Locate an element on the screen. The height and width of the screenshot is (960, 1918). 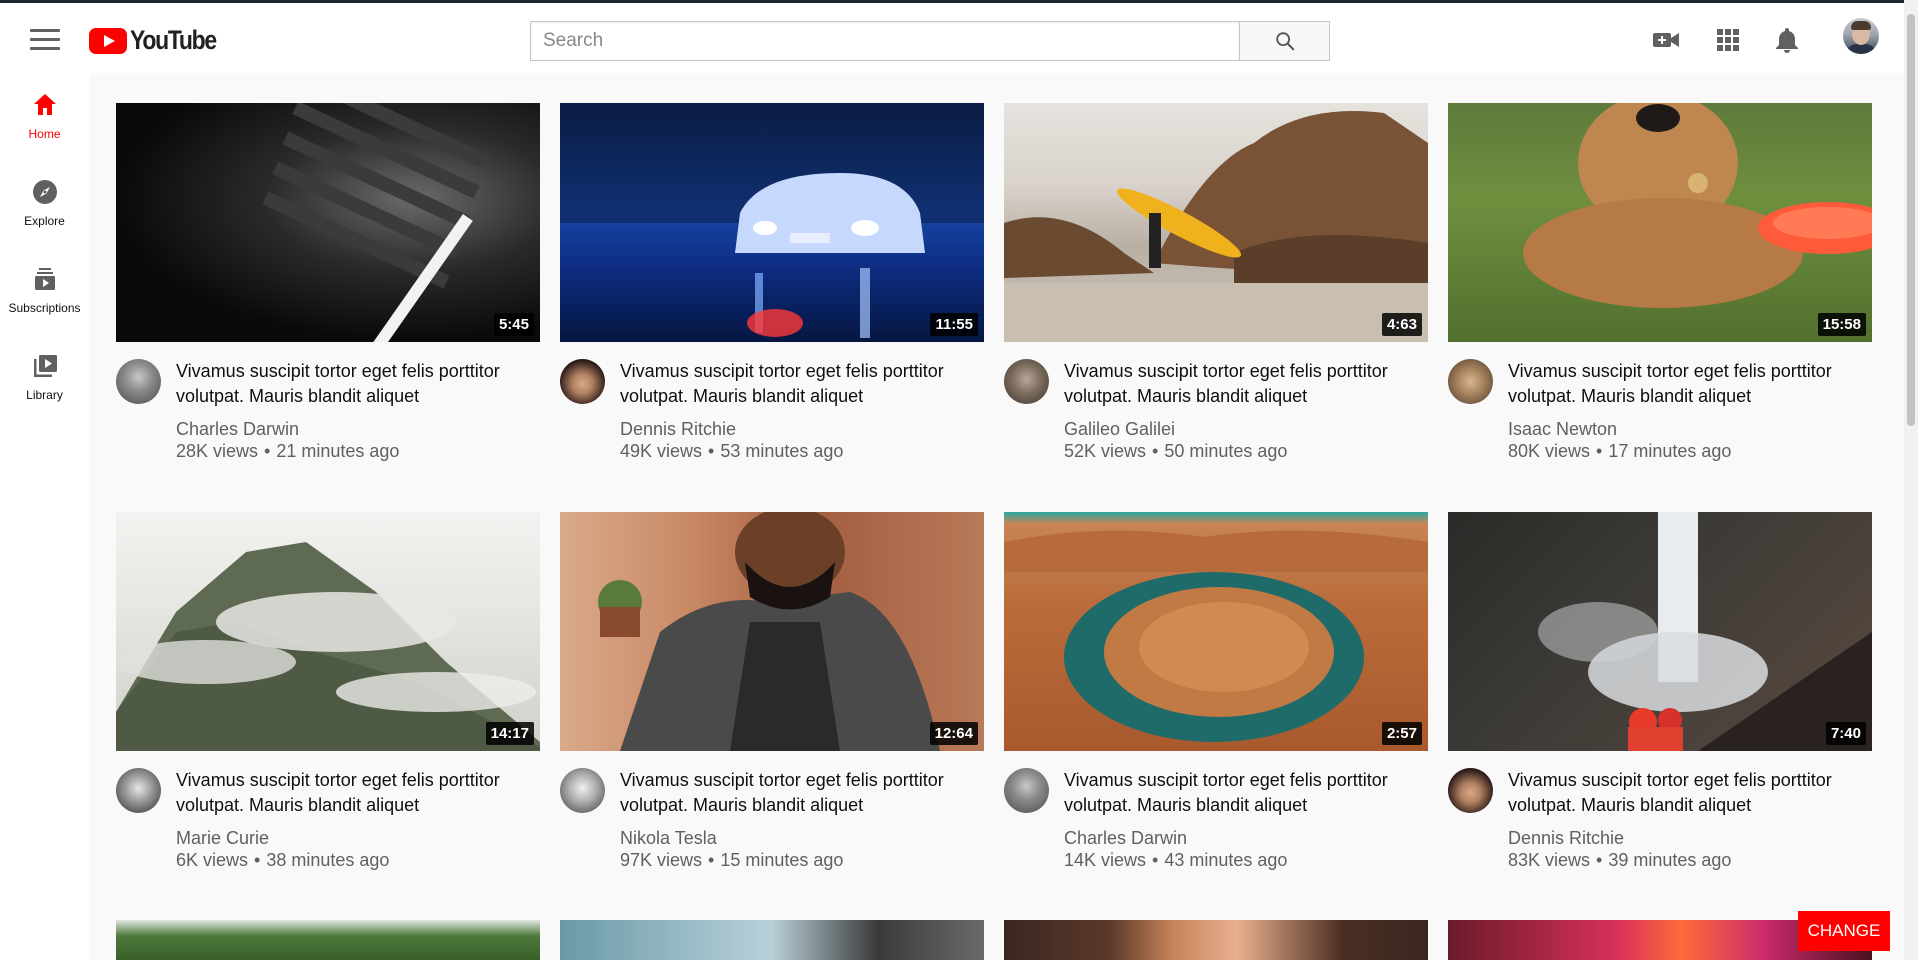
video-stats: 28K views • 21 minutes ago is located at coordinates (287, 451).